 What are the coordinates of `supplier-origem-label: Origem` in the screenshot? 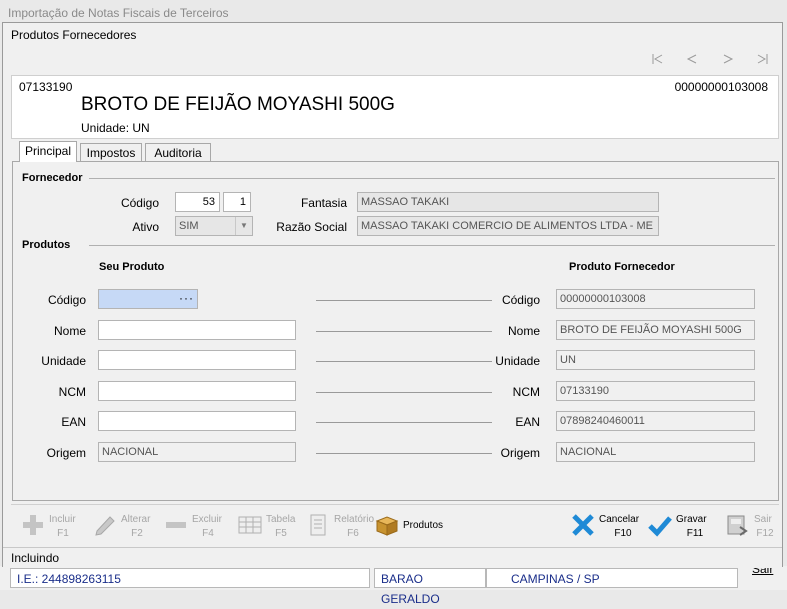 It's located at (520, 453).